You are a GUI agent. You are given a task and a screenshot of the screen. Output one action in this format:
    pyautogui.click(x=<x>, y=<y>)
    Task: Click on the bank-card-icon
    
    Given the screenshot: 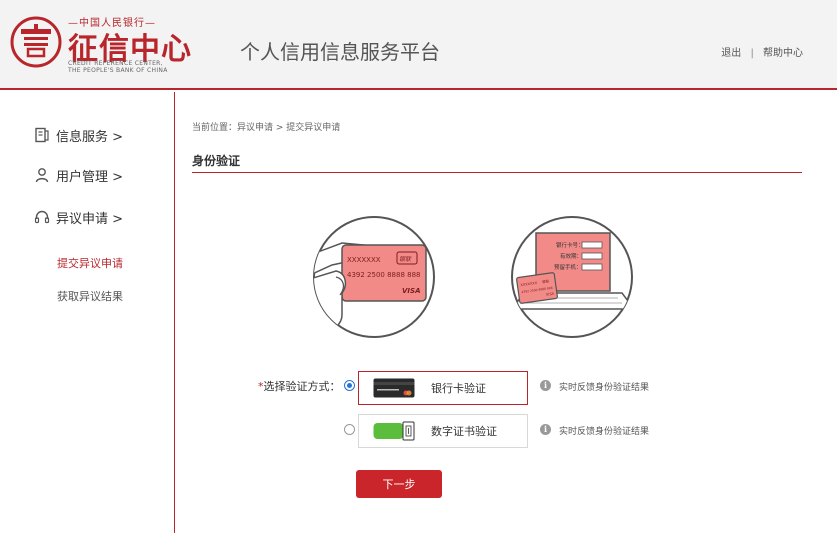 What is the action you would take?
    pyautogui.click(x=394, y=388)
    